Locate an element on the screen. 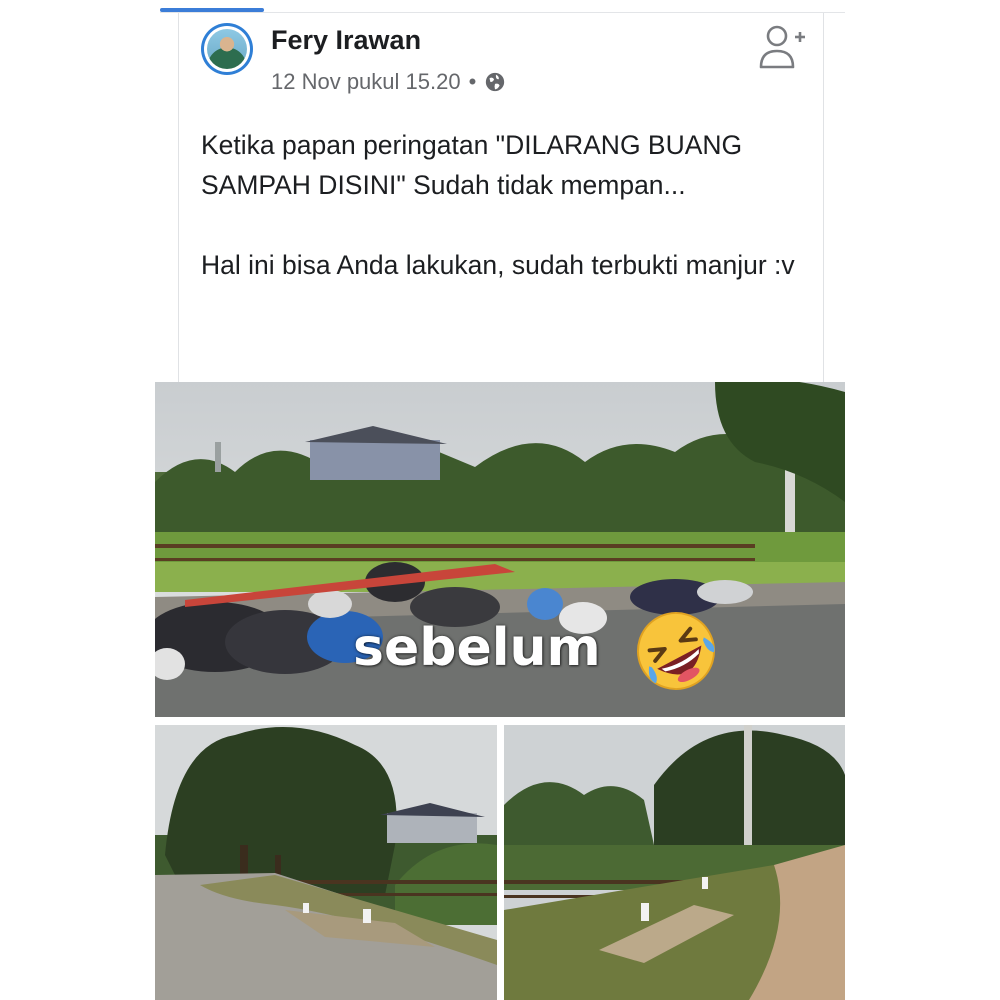  avatar-photo is located at coordinates (227, 49).